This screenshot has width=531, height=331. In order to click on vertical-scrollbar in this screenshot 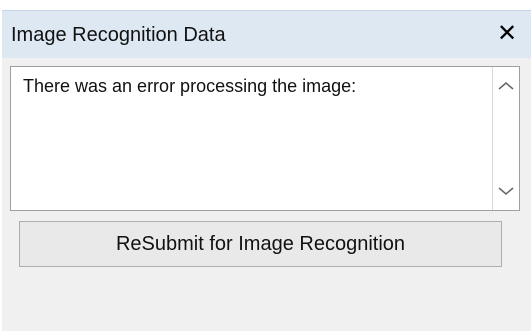, I will do `click(505, 138)`.